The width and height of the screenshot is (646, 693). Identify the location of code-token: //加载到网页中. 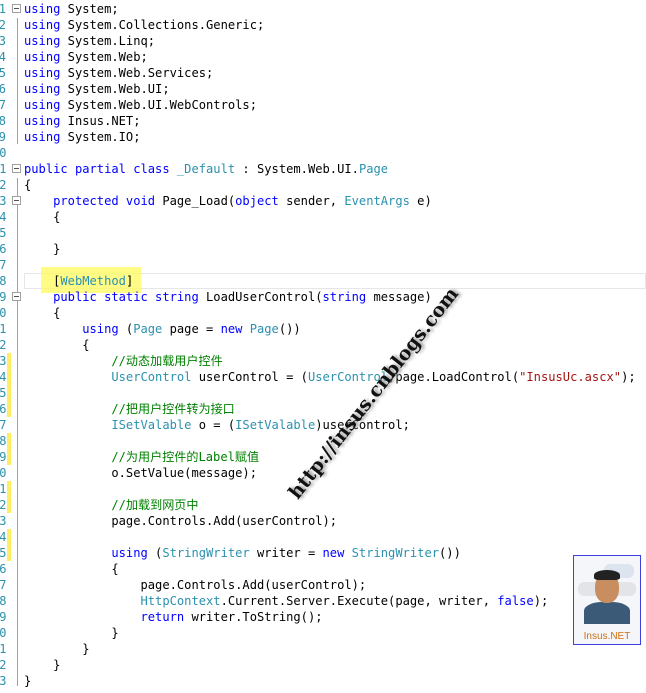
(155, 505).